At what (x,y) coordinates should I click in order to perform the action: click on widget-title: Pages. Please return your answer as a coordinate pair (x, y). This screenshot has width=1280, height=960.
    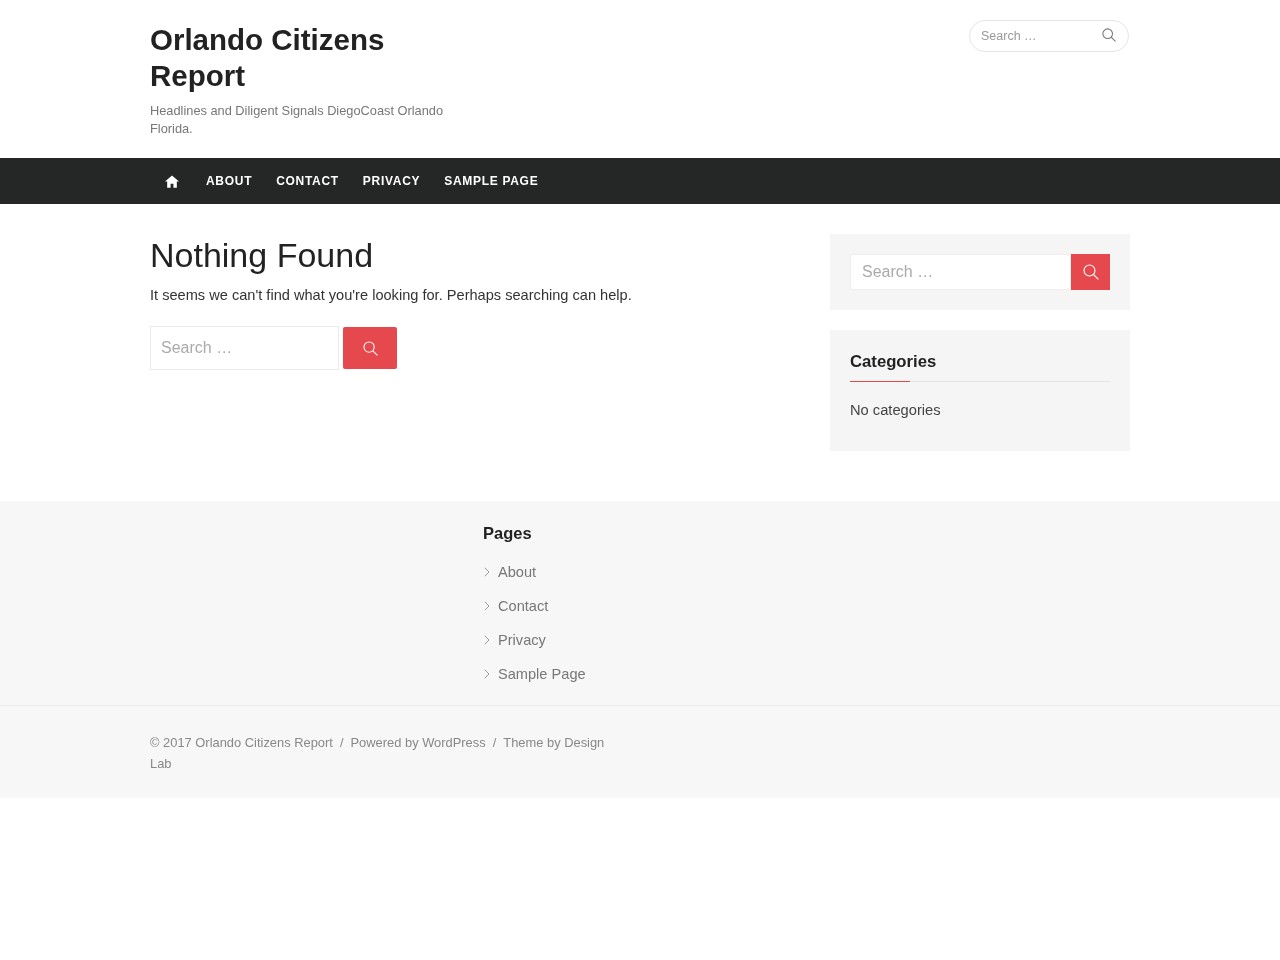
    Looking at the image, I should click on (508, 533).